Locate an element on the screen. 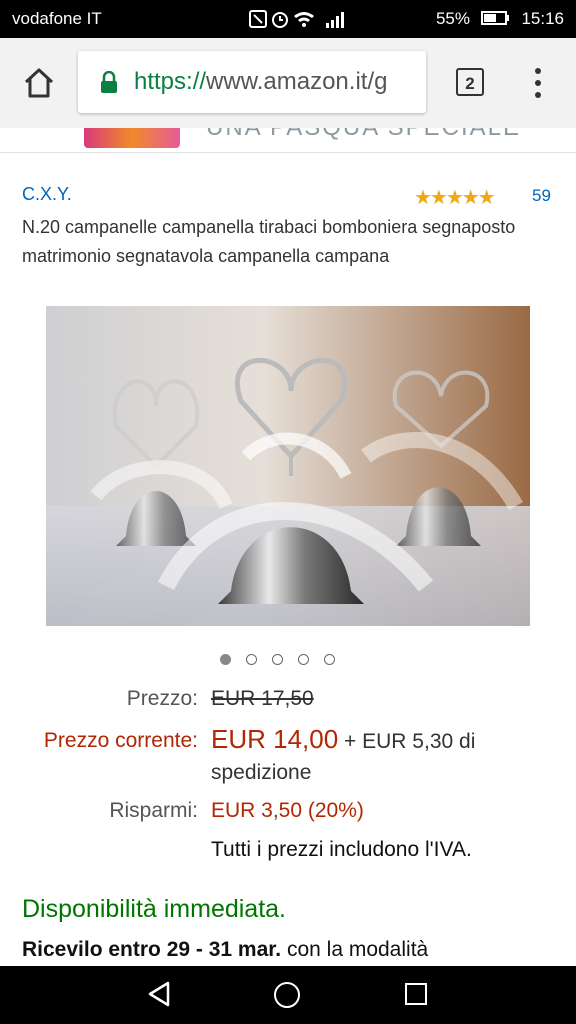  current-price-label: Prezzo corrente: is located at coordinates (120, 740).